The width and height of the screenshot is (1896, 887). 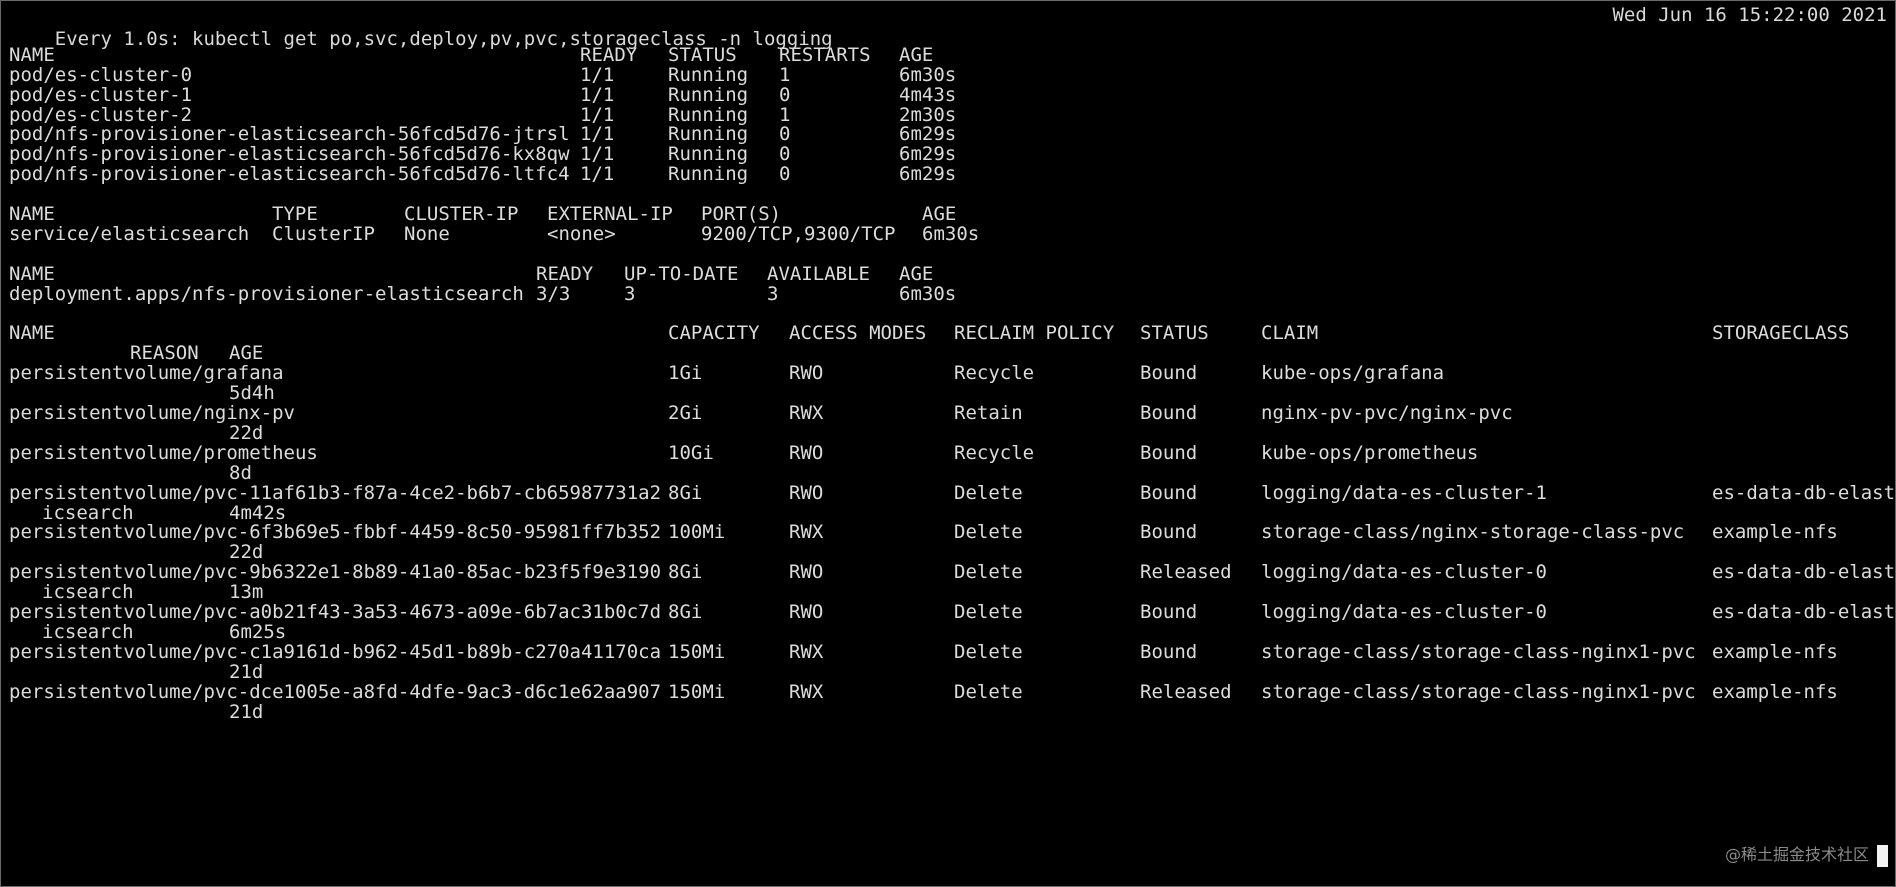 I want to click on pv-claim: kube-ops/prometheus, so click(x=1370, y=452).